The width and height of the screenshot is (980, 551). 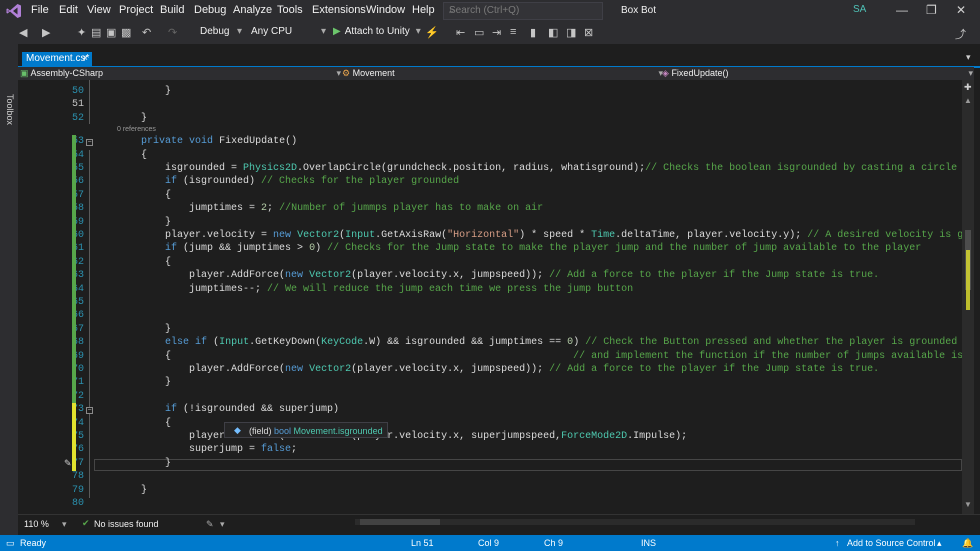 I want to click on zoom-level: 110 %, so click(x=36, y=524).